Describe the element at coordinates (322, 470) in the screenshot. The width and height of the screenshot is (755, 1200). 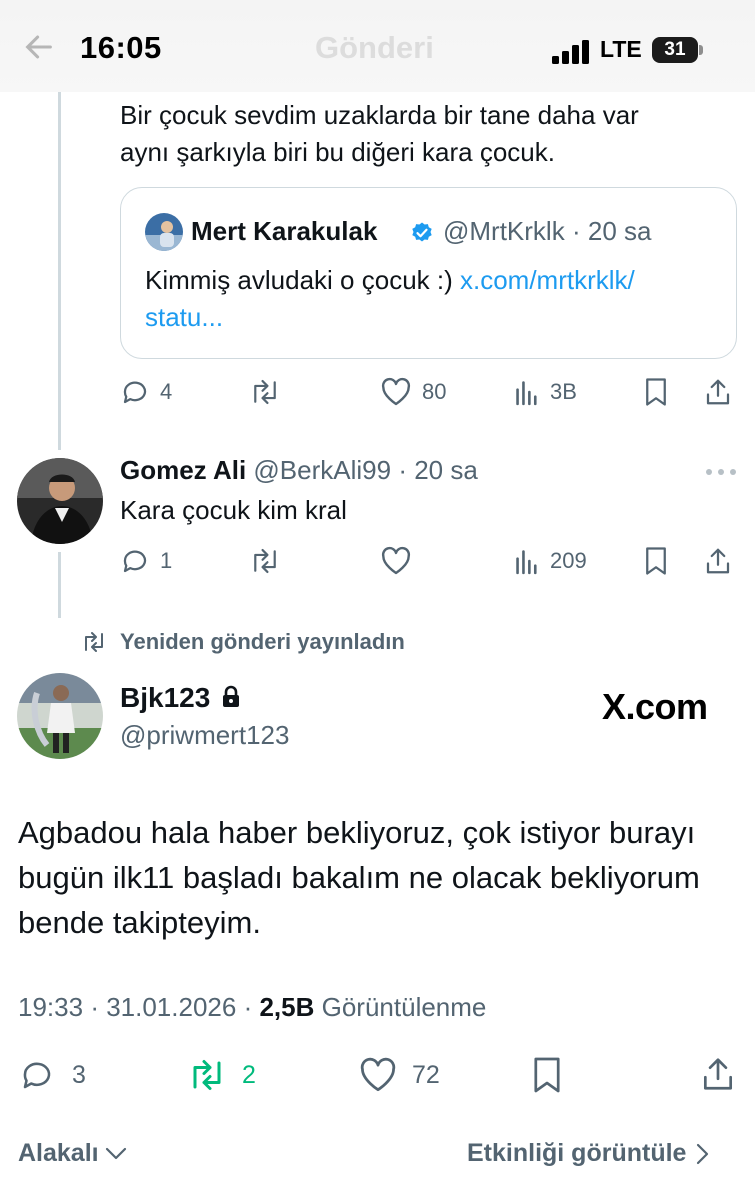
I see `author-handle: @BerkAli99` at that location.